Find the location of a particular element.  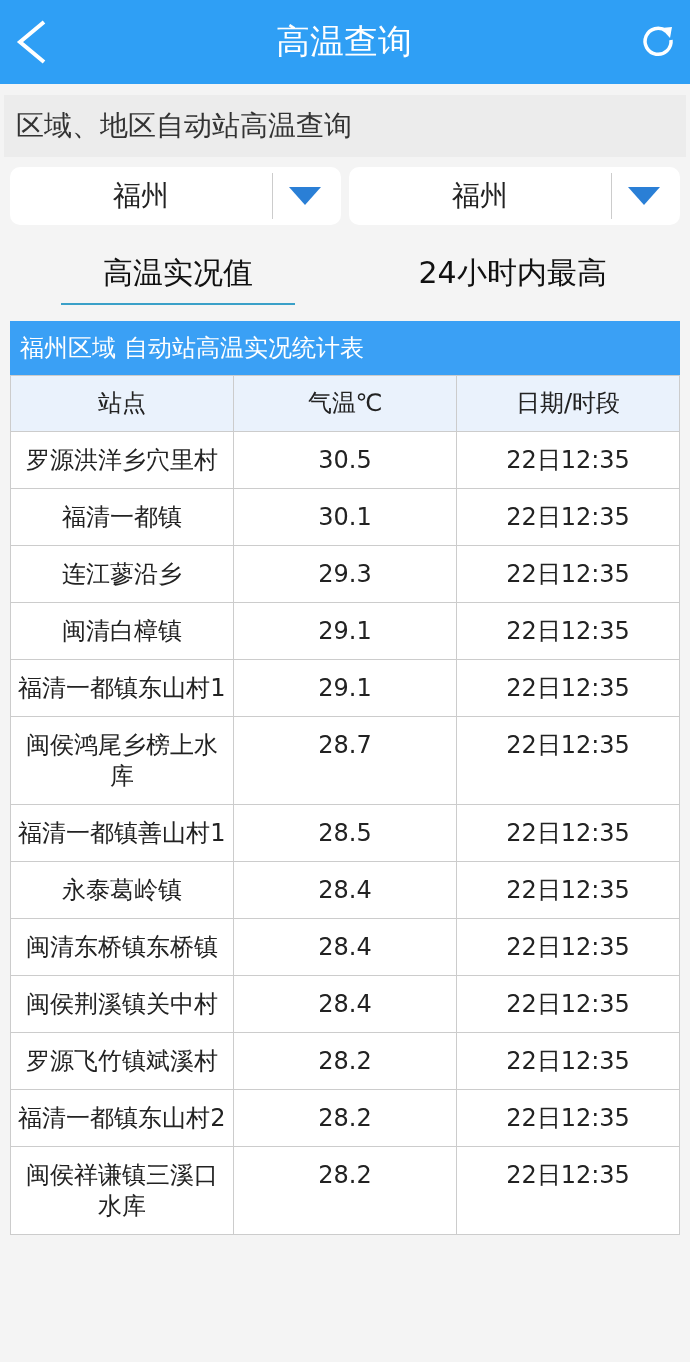

table-cell: 30.5 is located at coordinates (345, 460).